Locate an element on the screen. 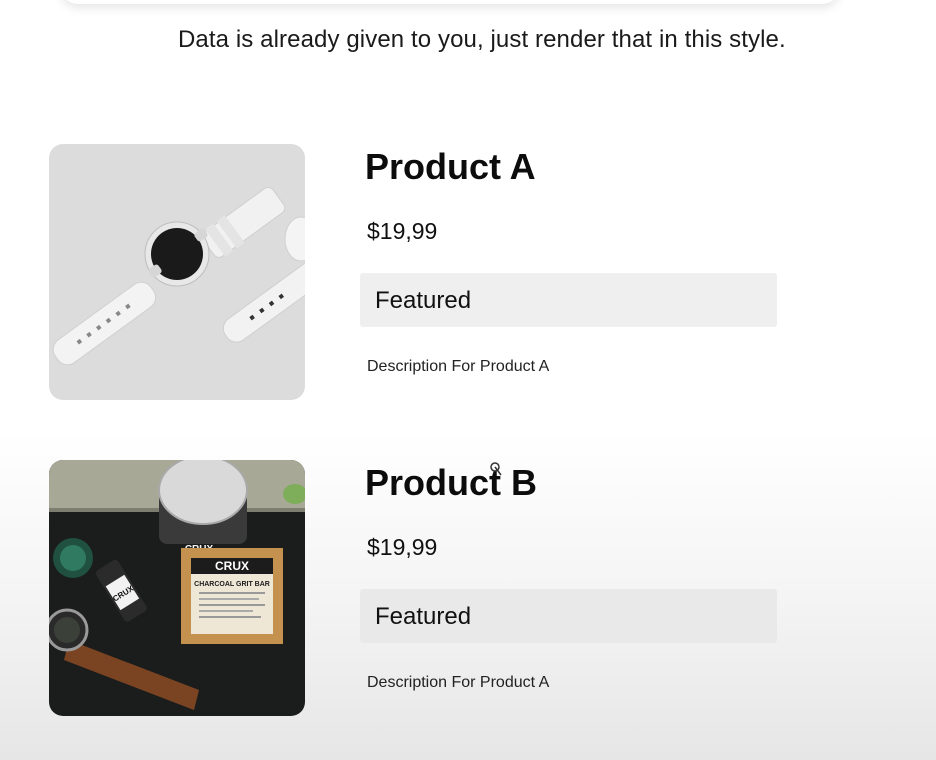 The image size is (936, 760). cursor-icon is located at coordinates (496, 469).